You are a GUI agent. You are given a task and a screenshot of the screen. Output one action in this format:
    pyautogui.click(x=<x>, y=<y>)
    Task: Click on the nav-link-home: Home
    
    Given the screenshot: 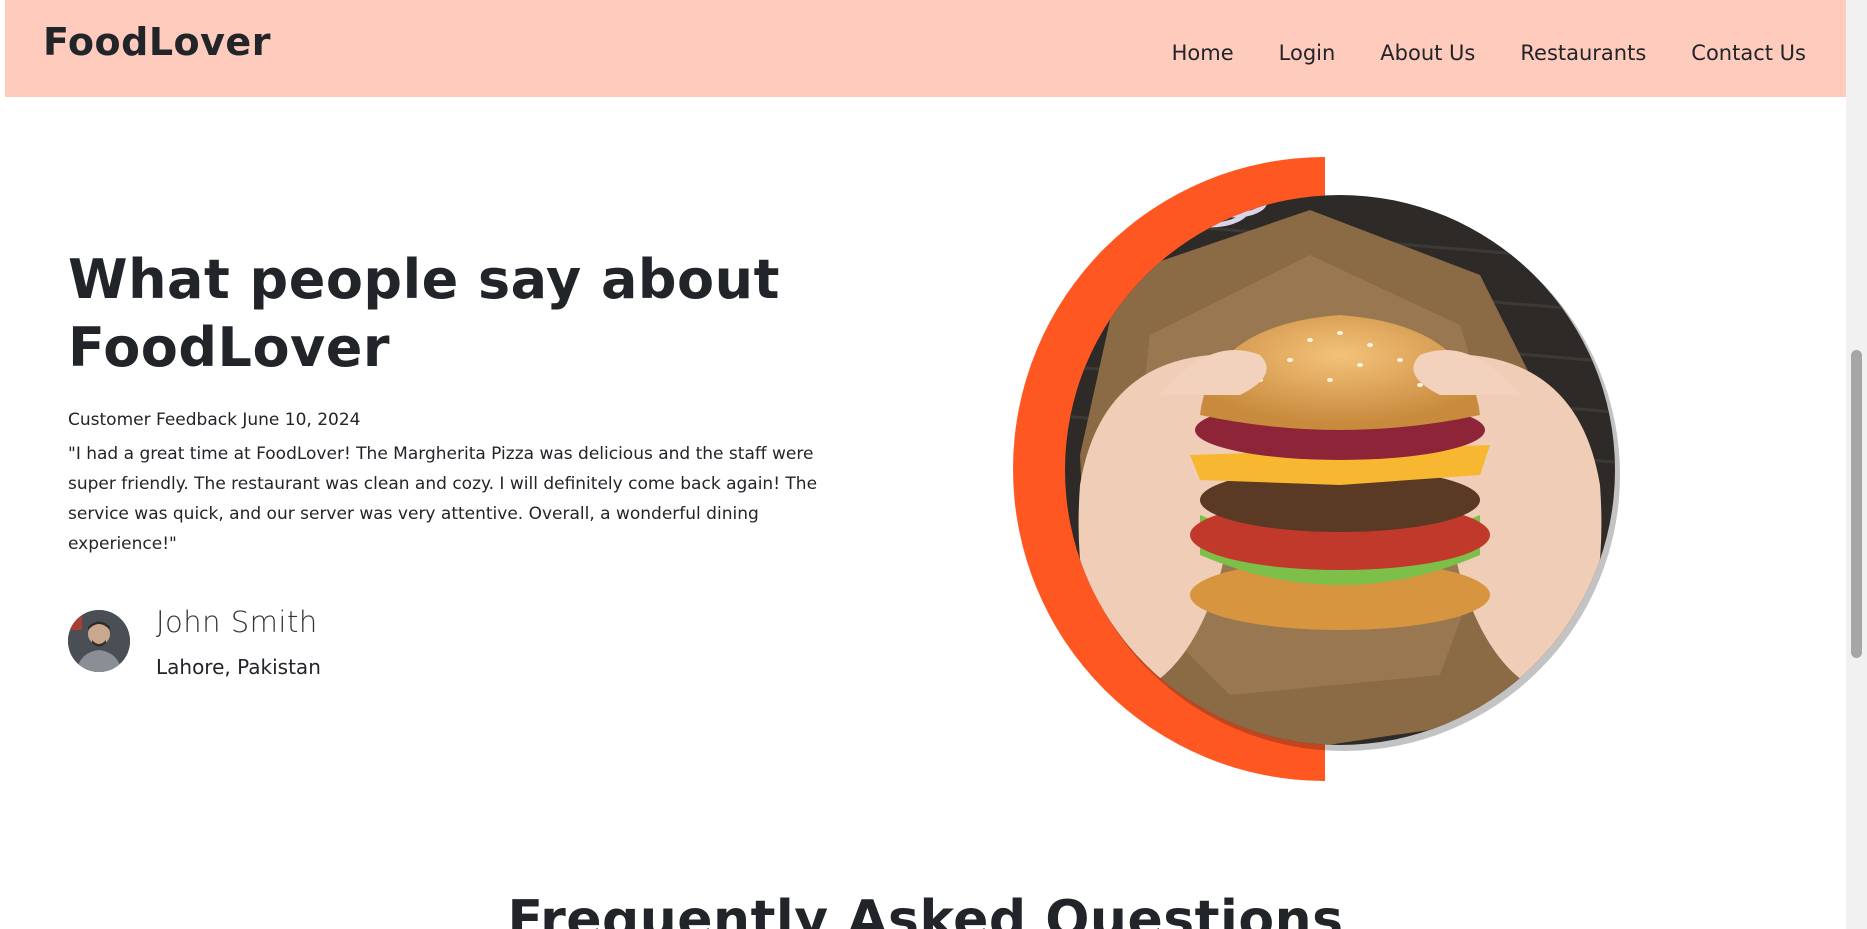 What is the action you would take?
    pyautogui.click(x=1203, y=53)
    